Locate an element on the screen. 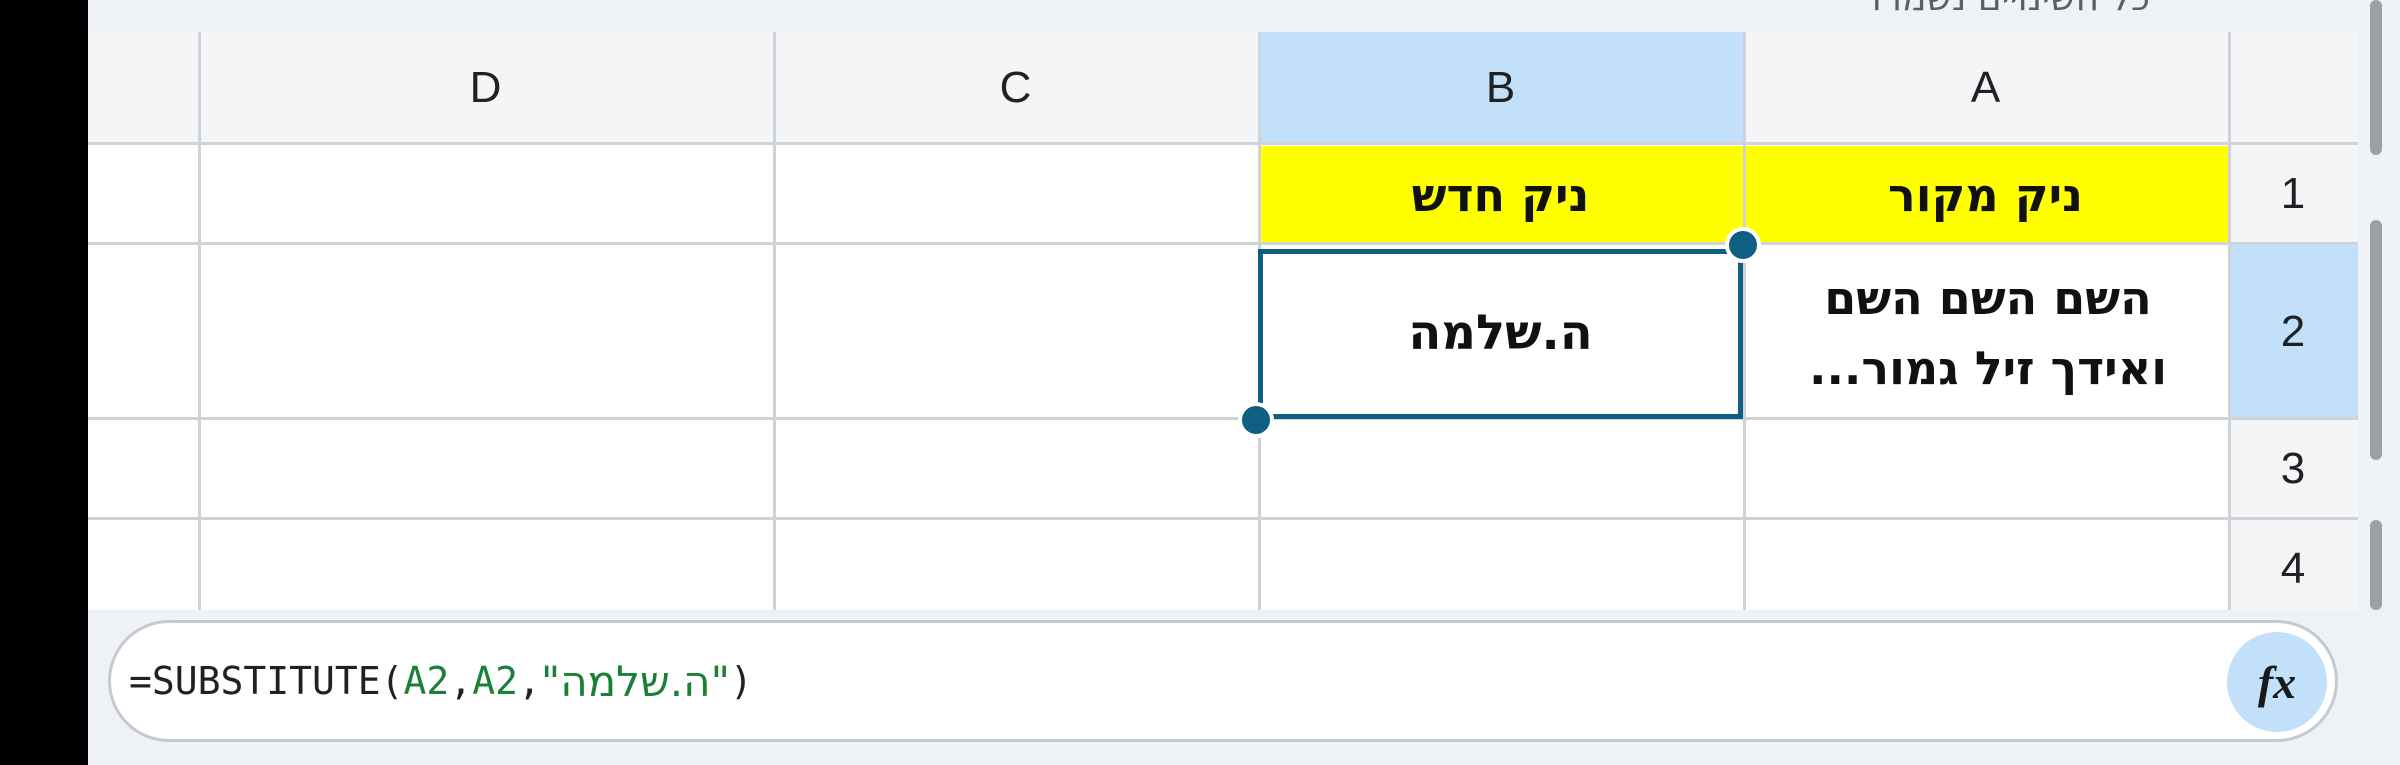 This screenshot has width=2400, height=765. column-header-b: B is located at coordinates (1500, 88).